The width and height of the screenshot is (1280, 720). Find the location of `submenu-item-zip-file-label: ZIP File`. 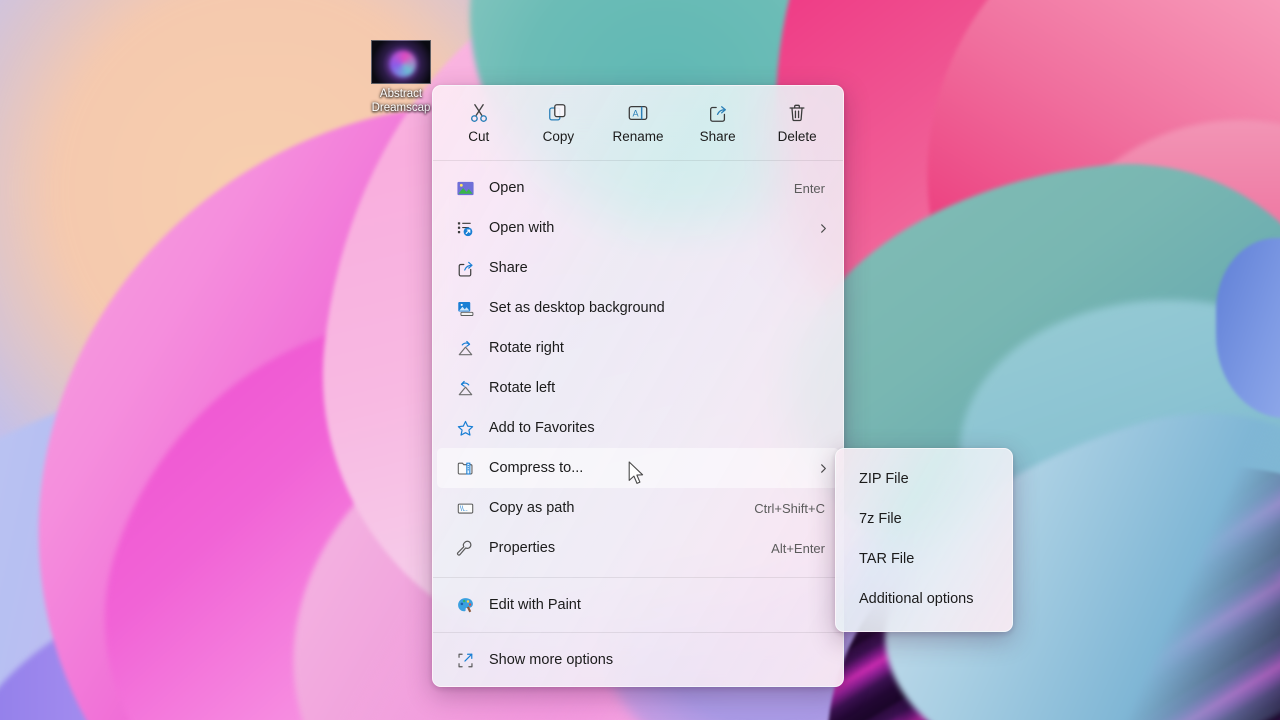

submenu-item-zip-file-label: ZIP File is located at coordinates (884, 479).